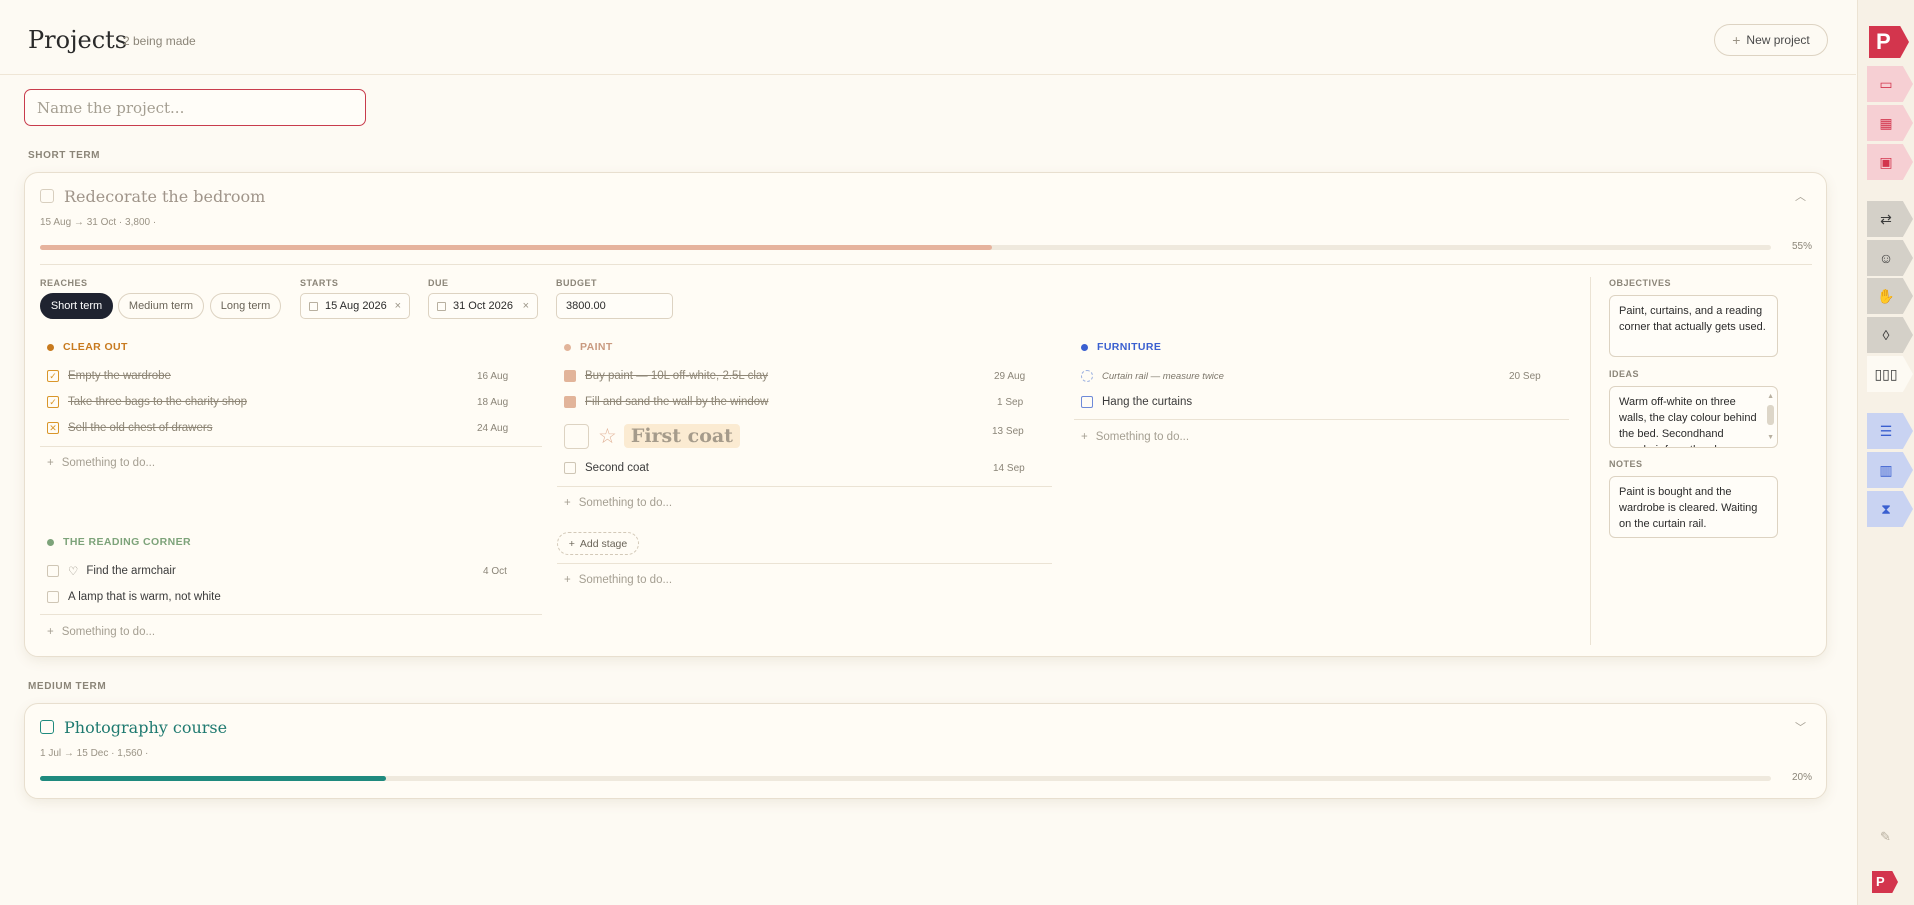 This screenshot has width=1914, height=905. Describe the element at coordinates (76, 306) in the screenshot. I see `reach-short-term: Short term` at that location.